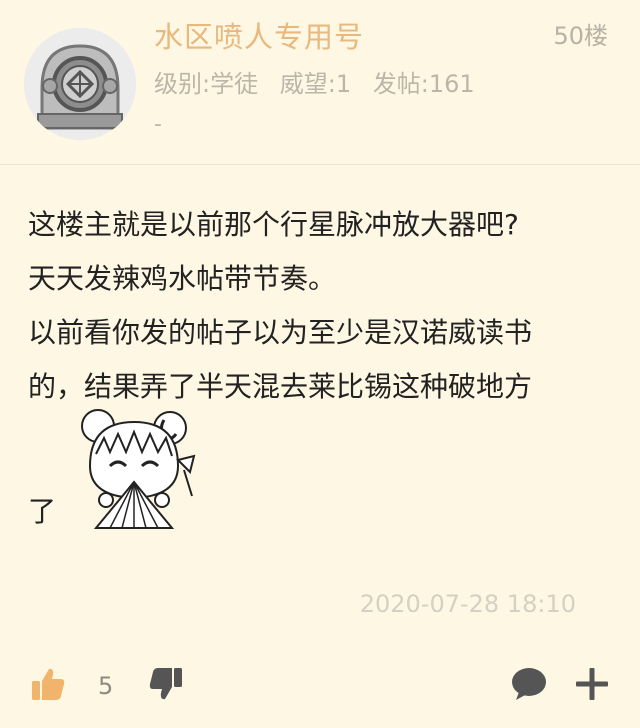 The height and width of the screenshot is (728, 640). I want to click on user-level: 级别:学徒, so click(206, 84).